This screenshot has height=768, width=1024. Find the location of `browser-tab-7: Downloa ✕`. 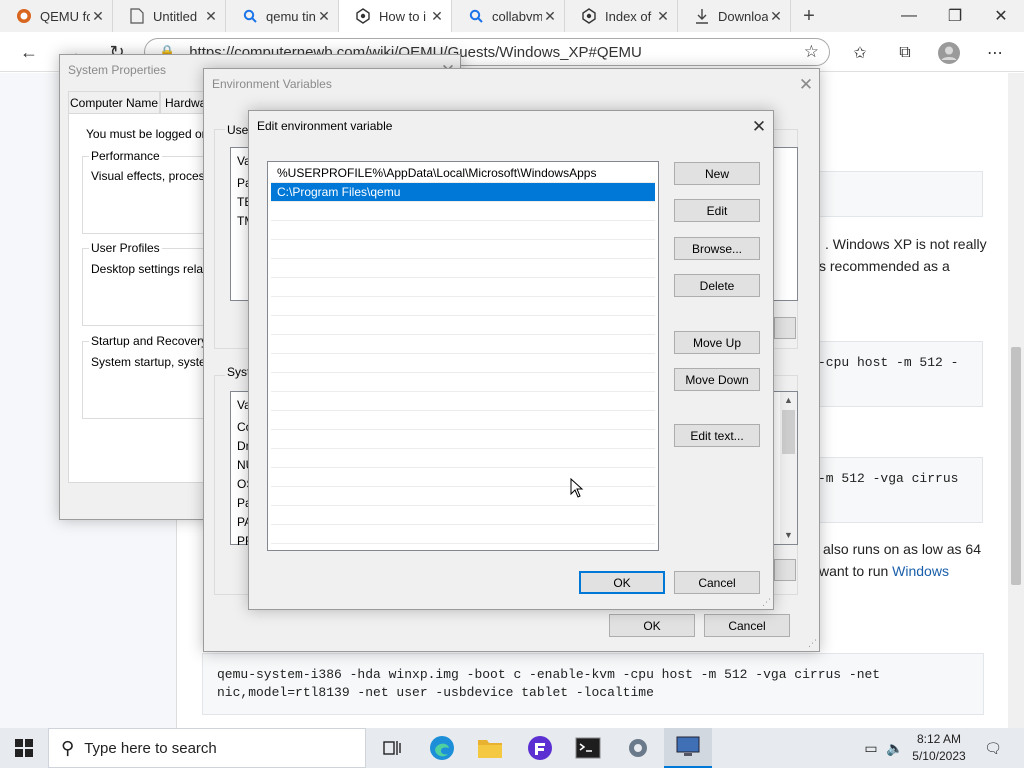

browser-tab-7: Downloa ✕ is located at coordinates (734, 16).